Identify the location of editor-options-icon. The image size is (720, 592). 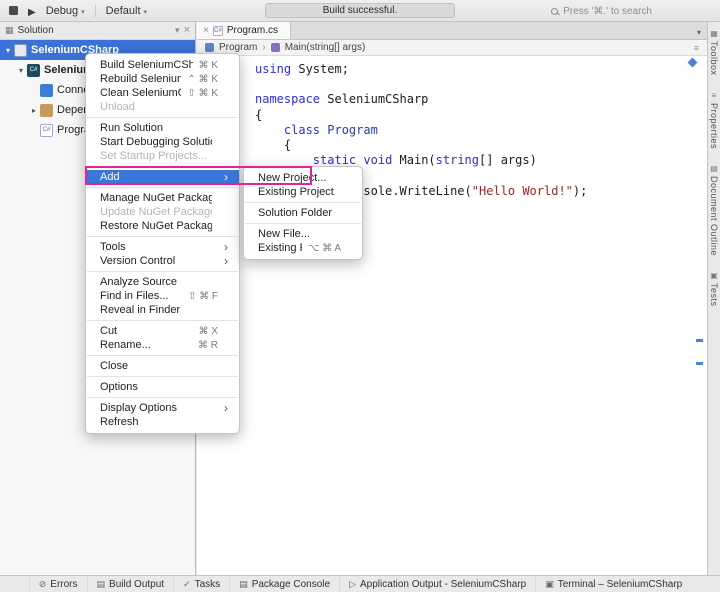
(696, 48).